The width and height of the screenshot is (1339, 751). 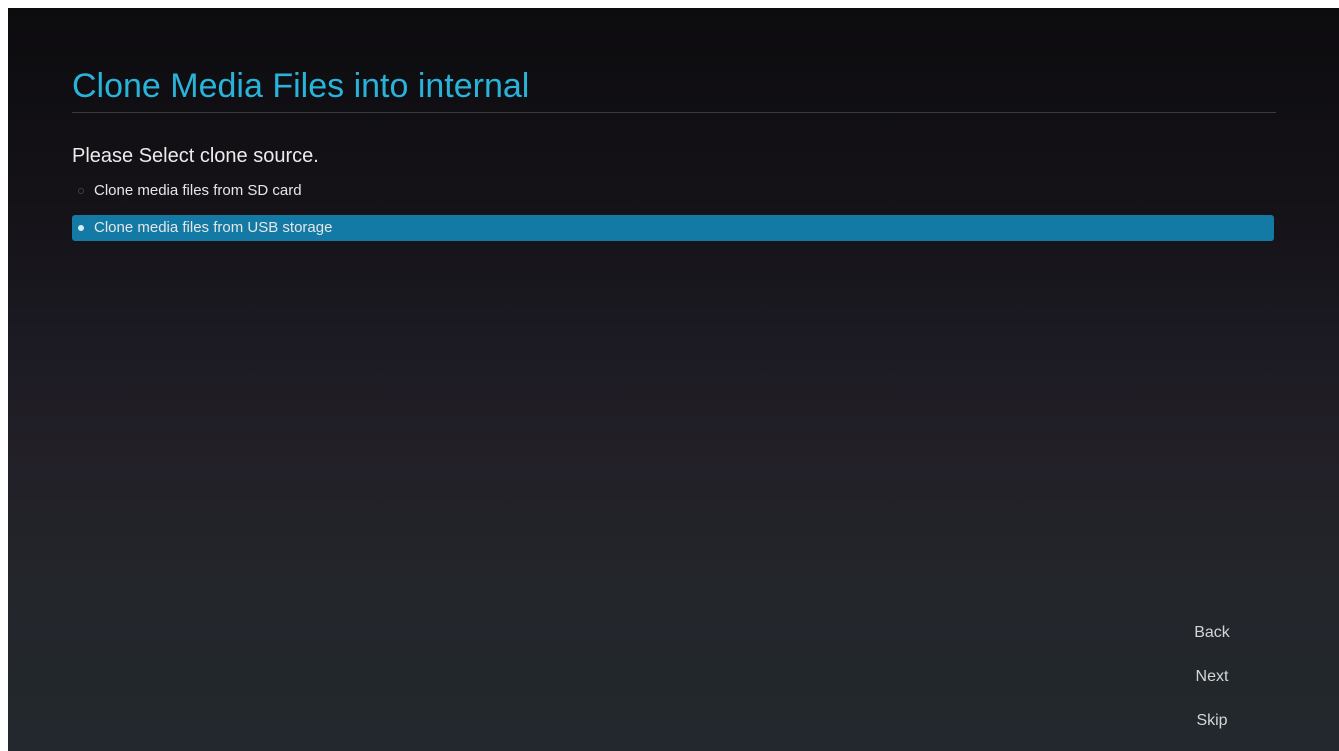 What do you see at coordinates (195, 156) in the screenshot?
I see `clone-source-prompt: Please Select clone source.` at bounding box center [195, 156].